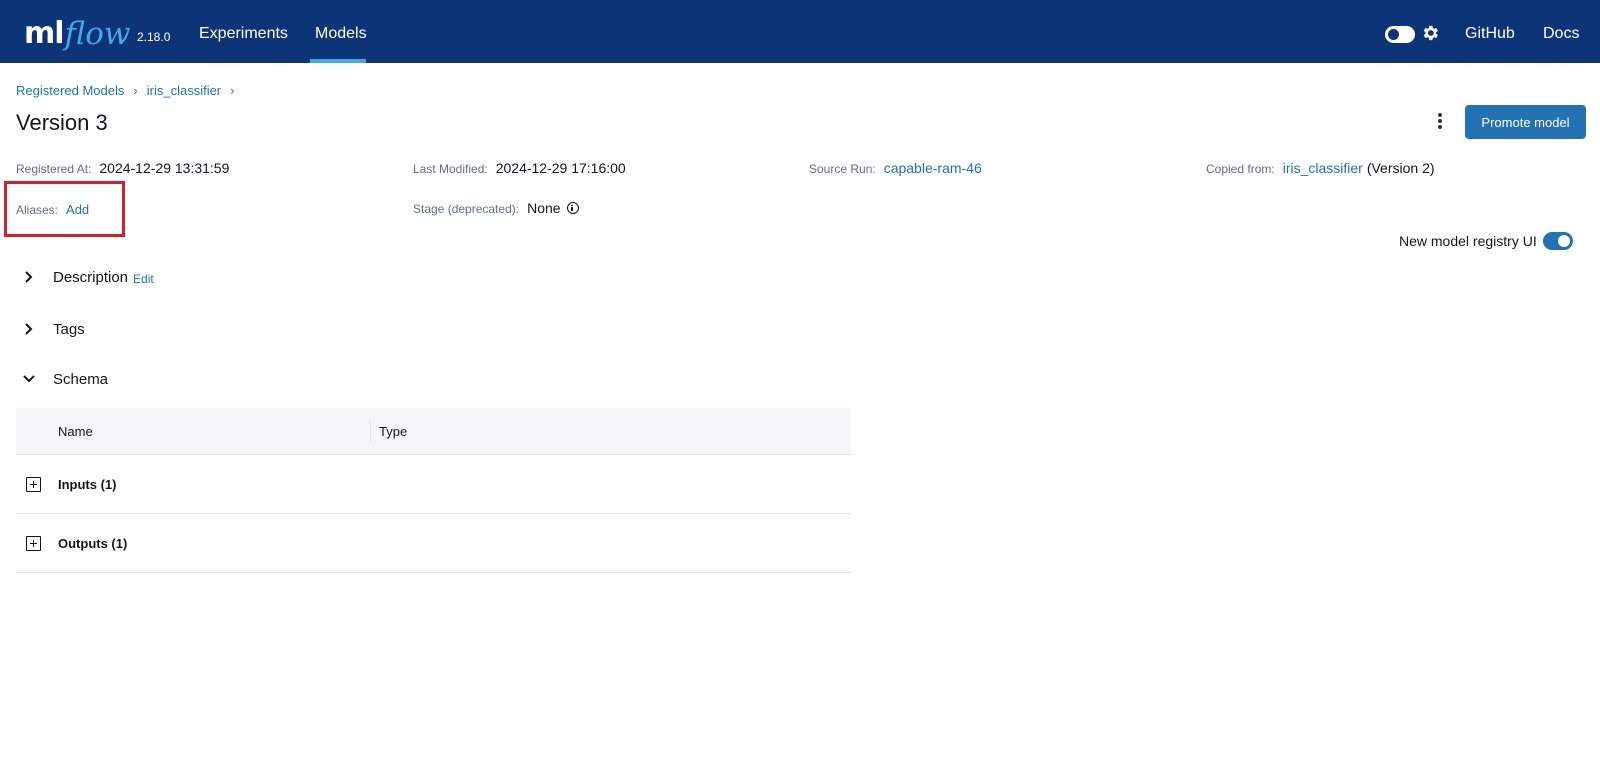 The image size is (1600, 757). I want to click on schema-row-inputs: Inputs (1), so click(433, 484).